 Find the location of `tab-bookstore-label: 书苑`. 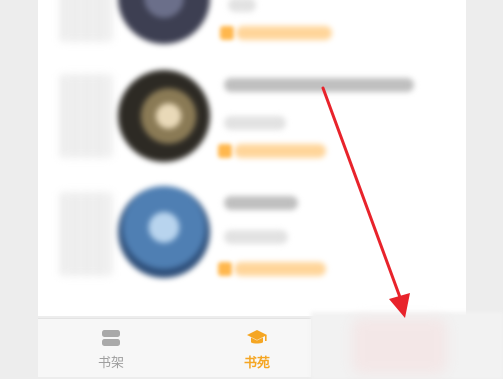

tab-bookstore-label: 书苑 is located at coordinates (256, 363).